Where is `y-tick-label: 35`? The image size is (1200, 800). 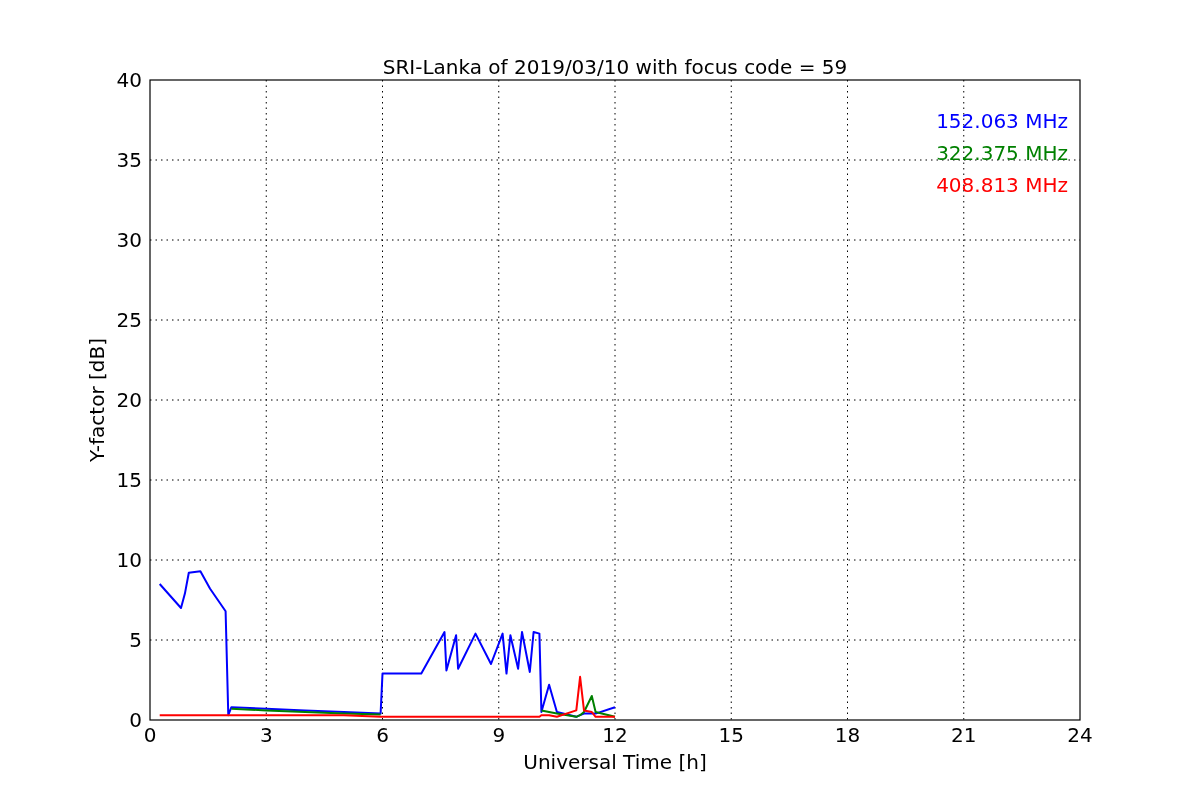 y-tick-label: 35 is located at coordinates (129, 160).